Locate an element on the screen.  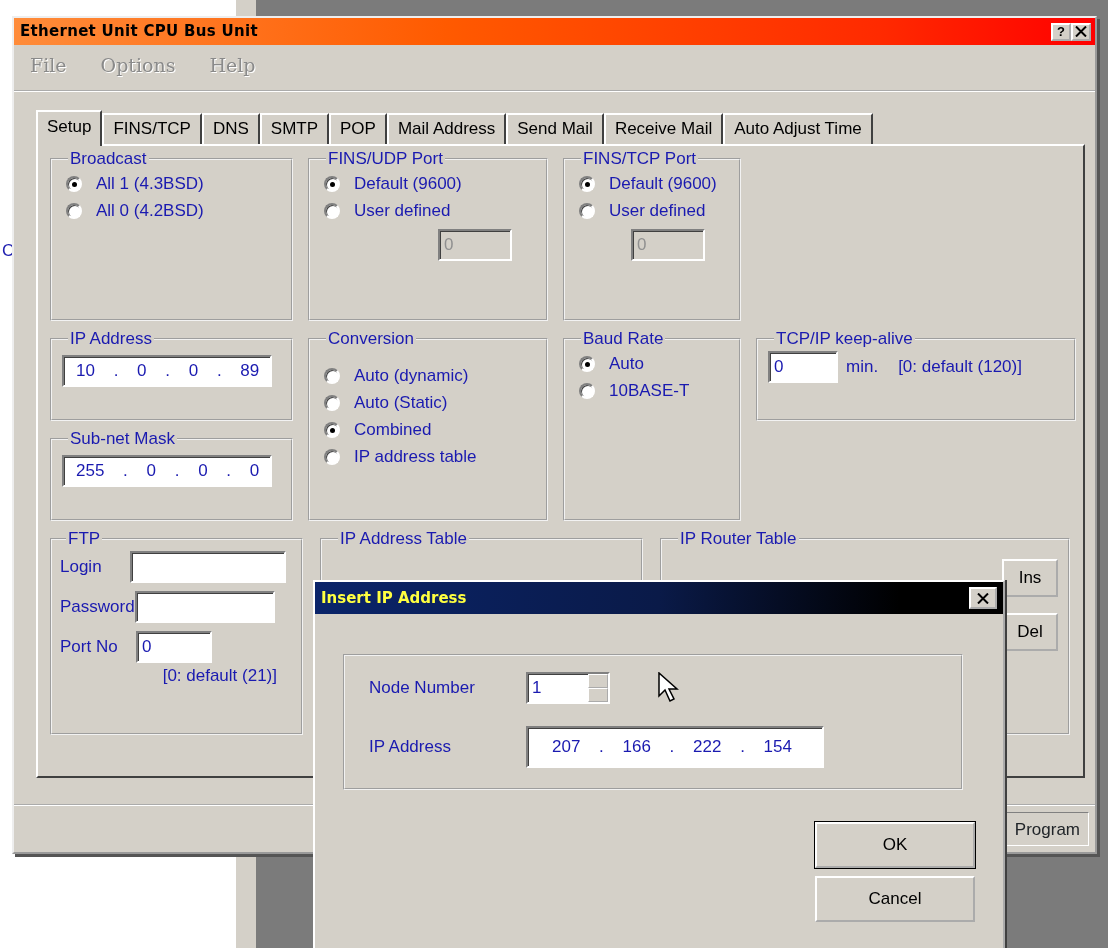
dialog-button: Cancel is located at coordinates (895, 899).